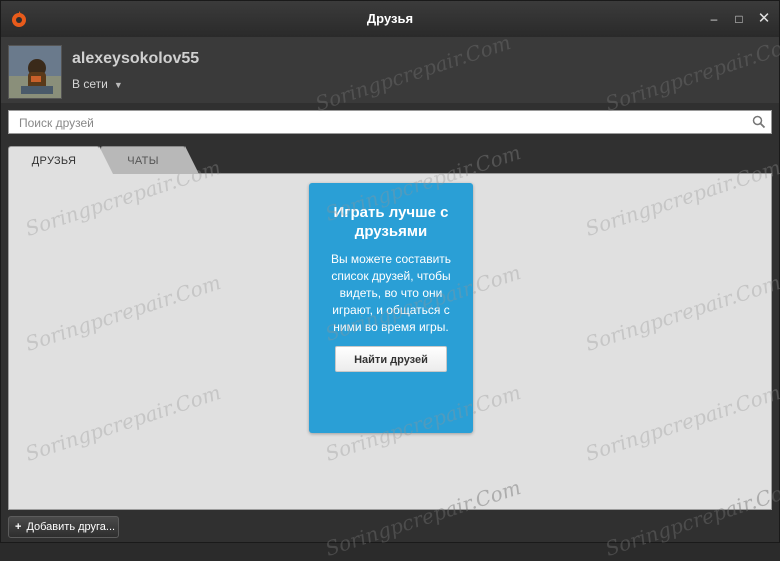  I want to click on chevron-down-icon: ▼, so click(118, 84).